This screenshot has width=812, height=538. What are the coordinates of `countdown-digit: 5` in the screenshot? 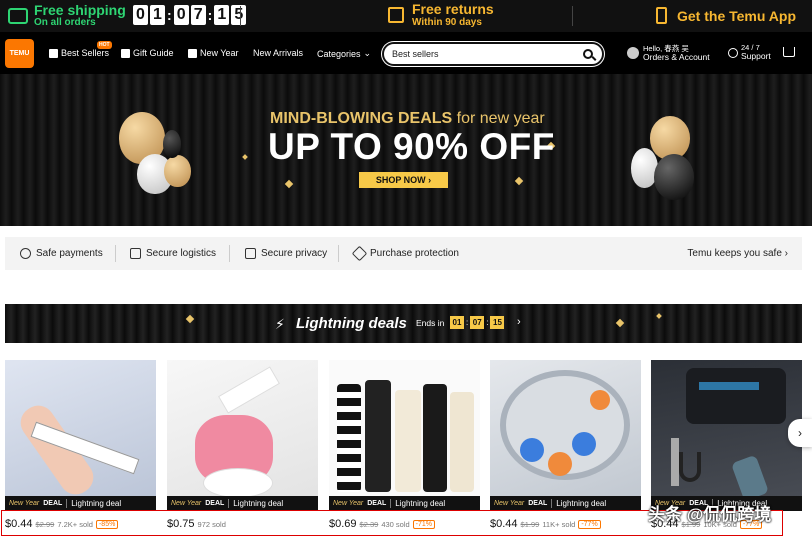 It's located at (239, 15).